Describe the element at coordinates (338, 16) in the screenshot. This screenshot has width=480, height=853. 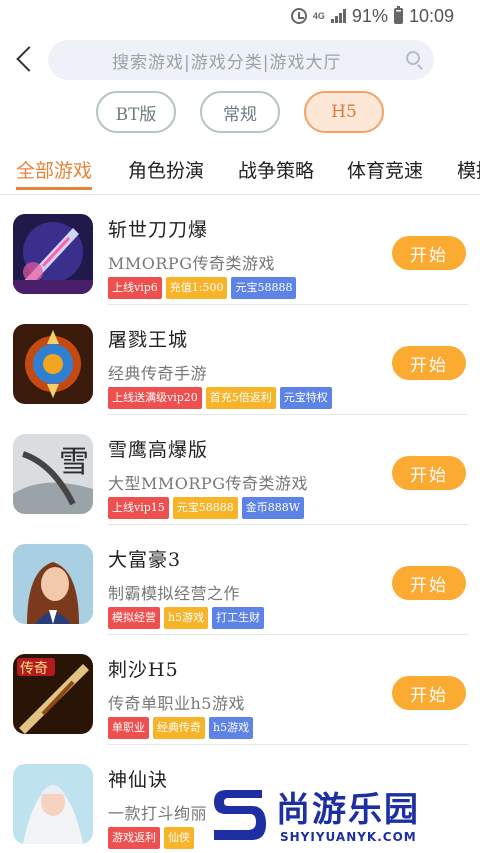
I see `signal-icon` at that location.